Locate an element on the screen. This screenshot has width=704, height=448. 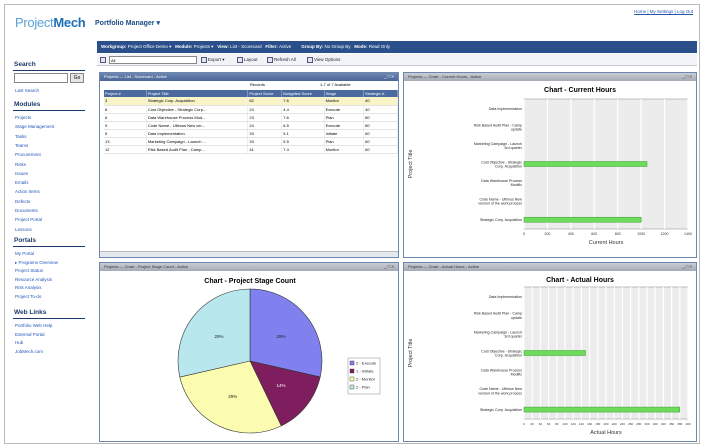
x-axis-label: Current Hours is located at coordinates (606, 243).